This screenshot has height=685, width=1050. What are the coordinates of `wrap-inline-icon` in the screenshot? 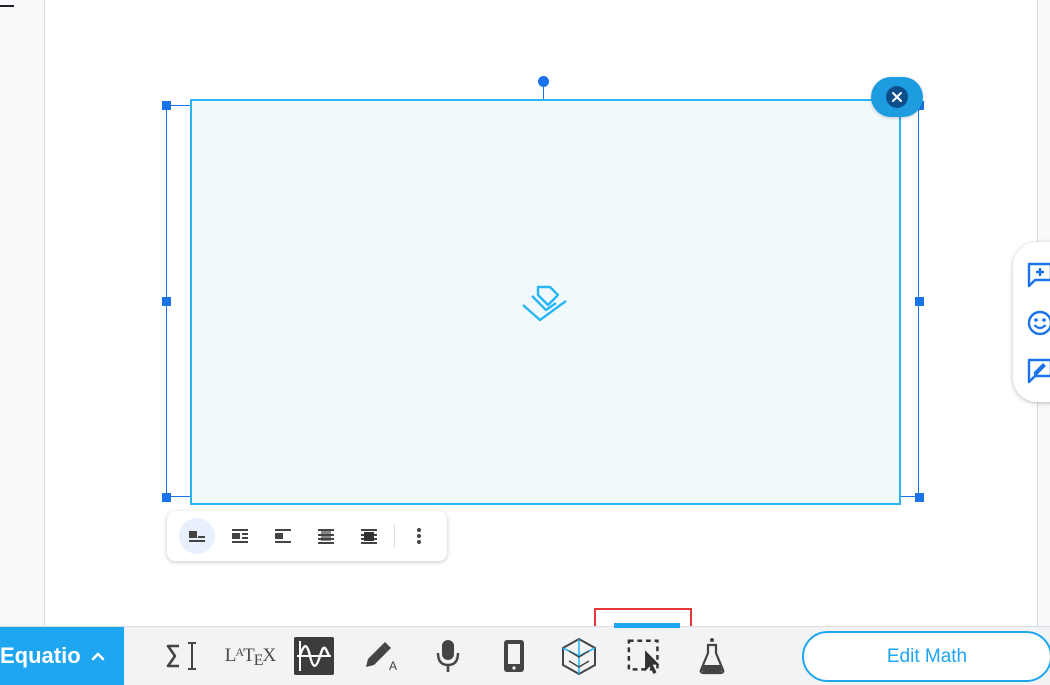 It's located at (197, 536).